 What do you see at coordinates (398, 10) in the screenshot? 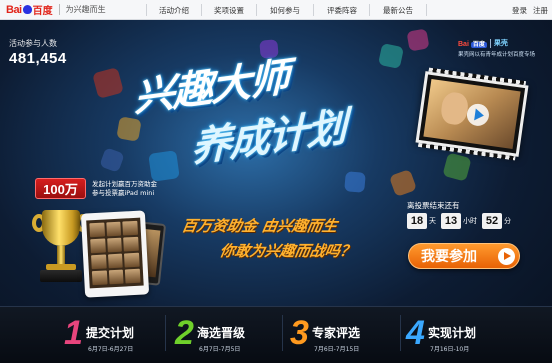
I see `nav-item-announcements: 最新公告` at bounding box center [398, 10].